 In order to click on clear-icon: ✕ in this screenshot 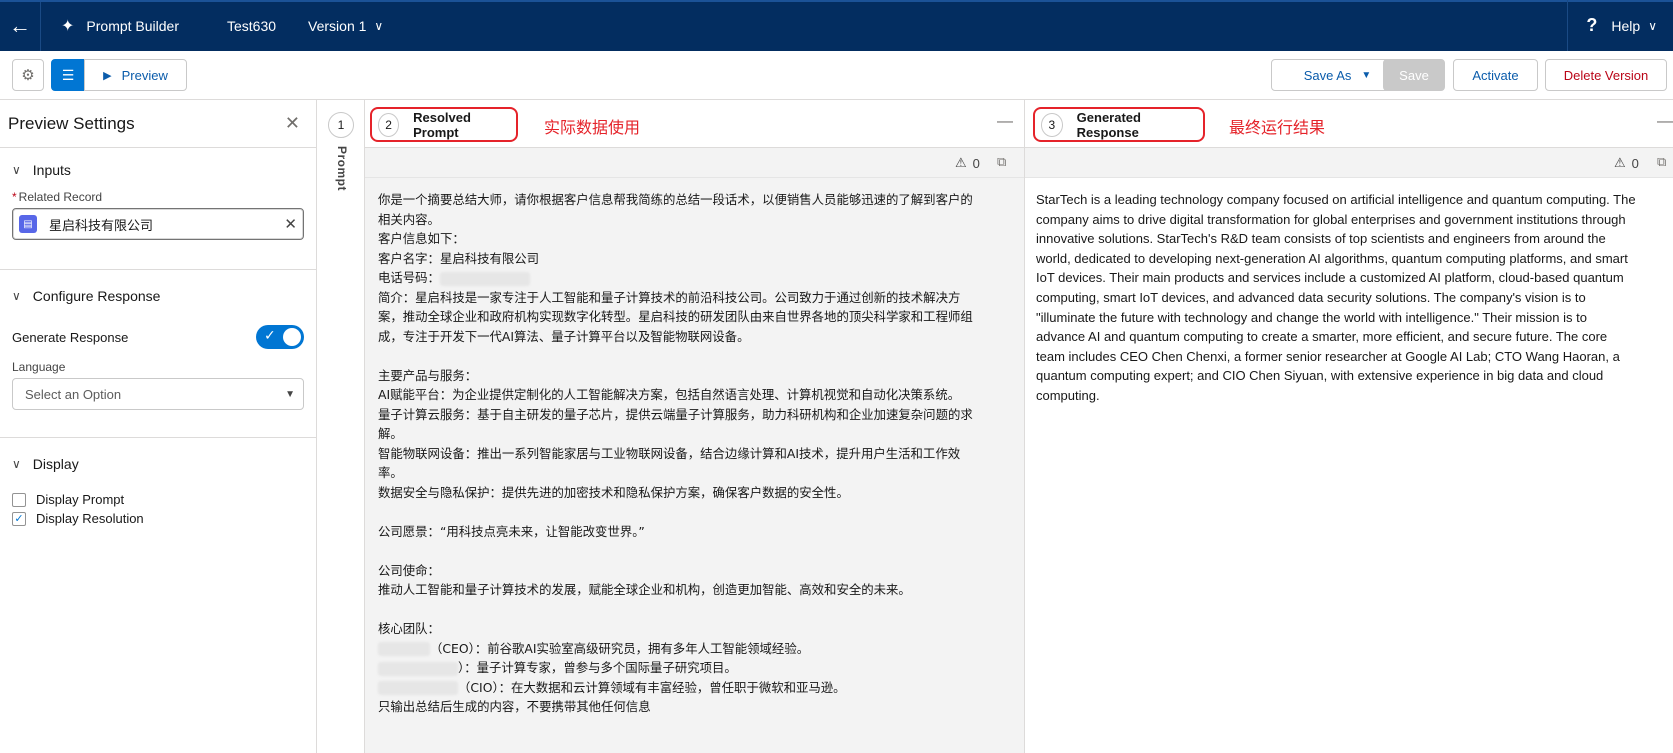, I will do `click(290, 224)`.